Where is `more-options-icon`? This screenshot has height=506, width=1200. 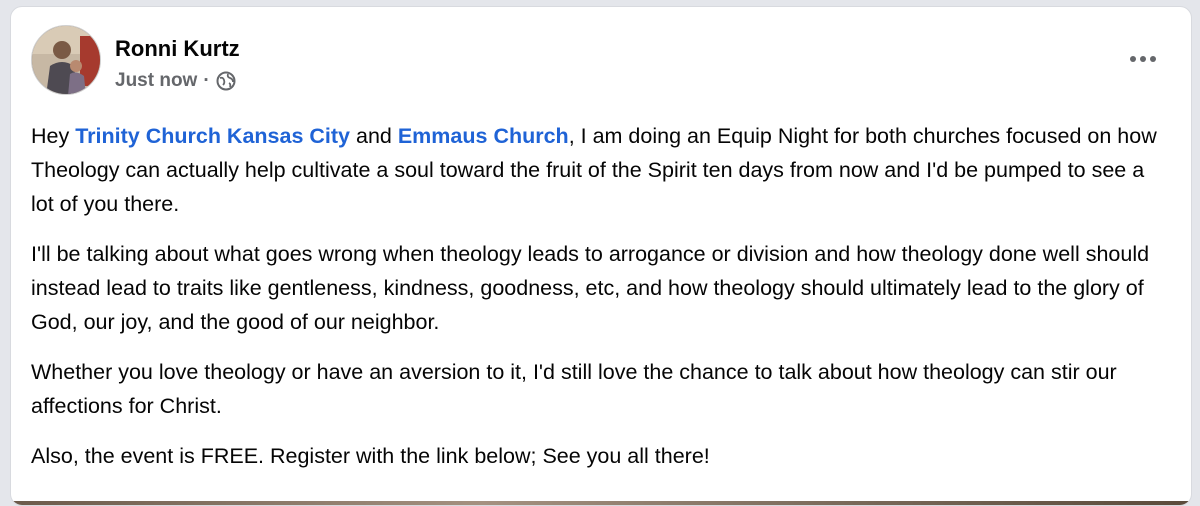 more-options-icon is located at coordinates (1143, 59).